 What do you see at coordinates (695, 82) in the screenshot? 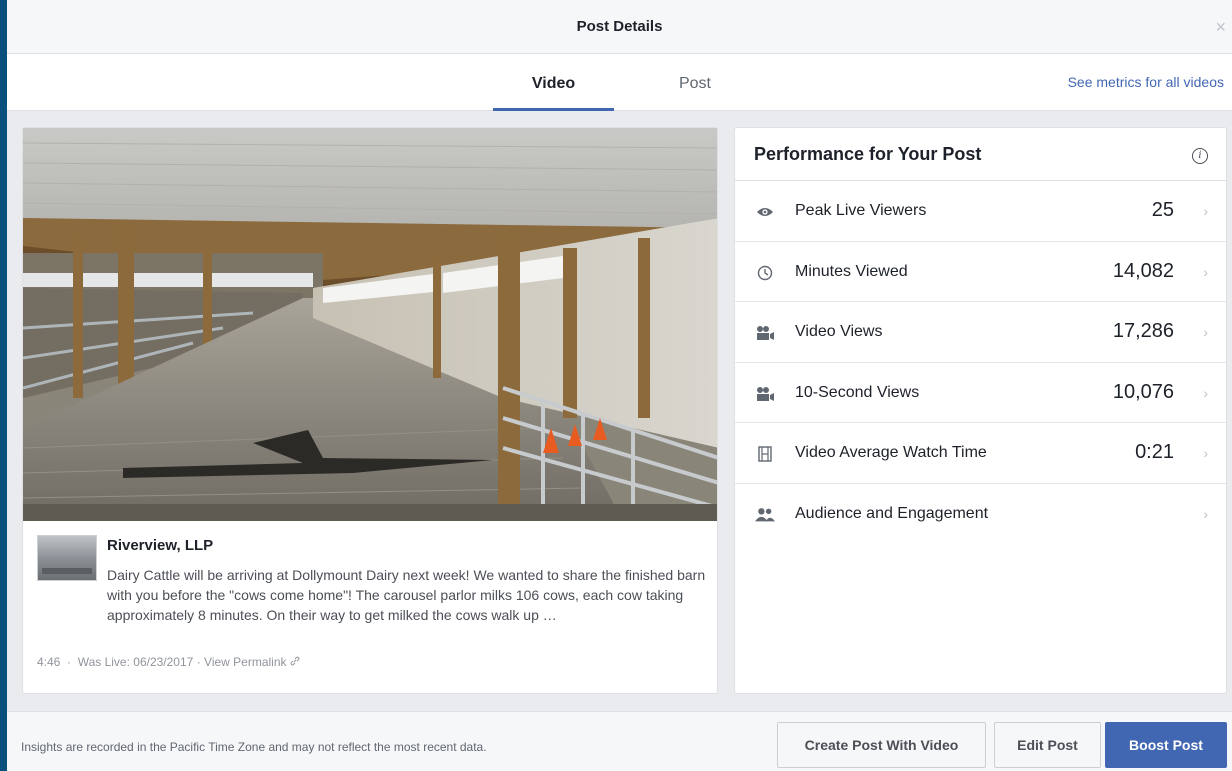
I see `tab-post: Post` at bounding box center [695, 82].